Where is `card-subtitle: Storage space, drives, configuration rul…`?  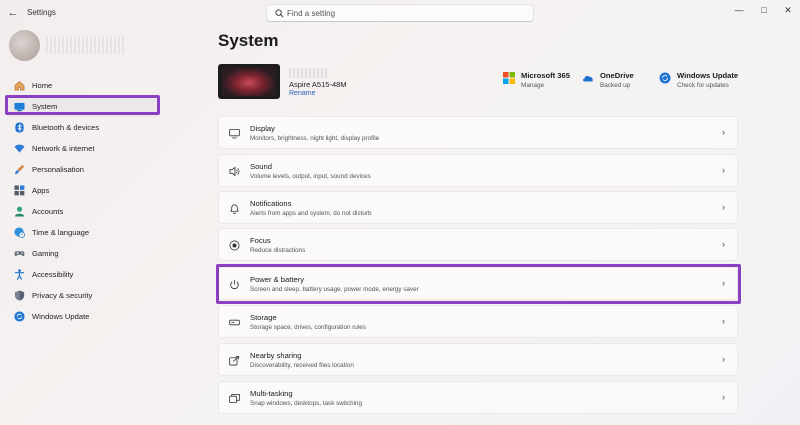 card-subtitle: Storage space, drives, configuration rul… is located at coordinates (308, 327).